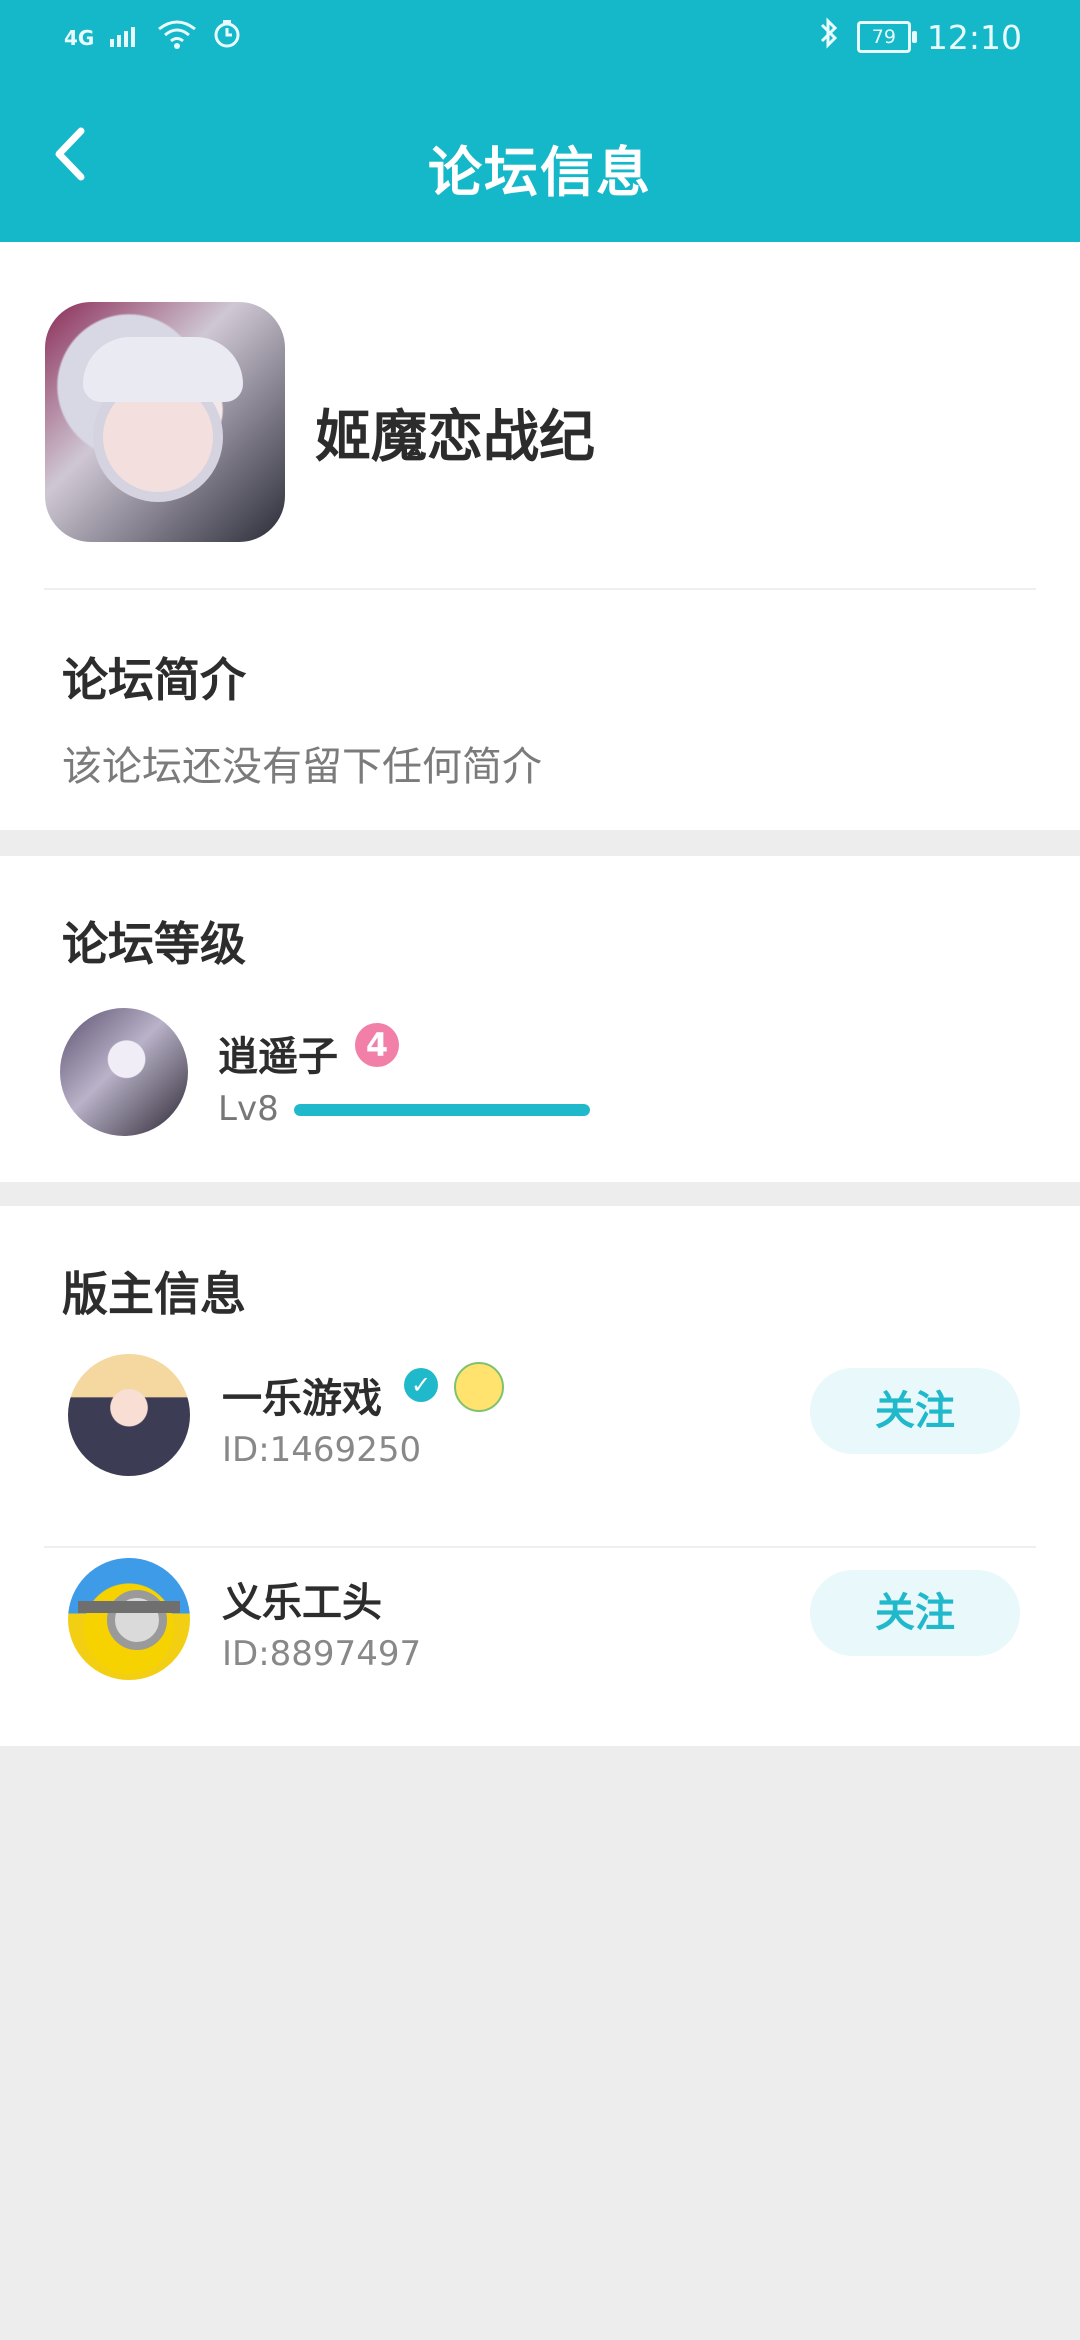 The image size is (1080, 2340). Describe the element at coordinates (302, 1599) in the screenshot. I see `moderator-name: 义乐工头` at that location.